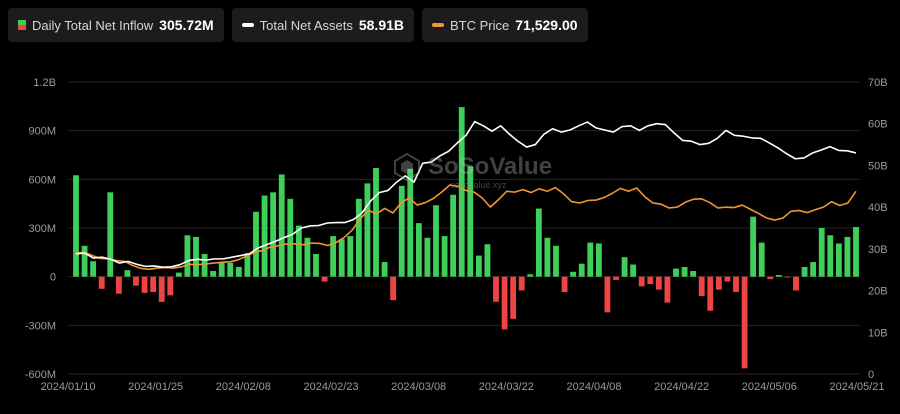 The image size is (900, 414). Describe the element at coordinates (330, 387) in the screenshot. I see `x-tick-label: 2024/02/23` at that location.